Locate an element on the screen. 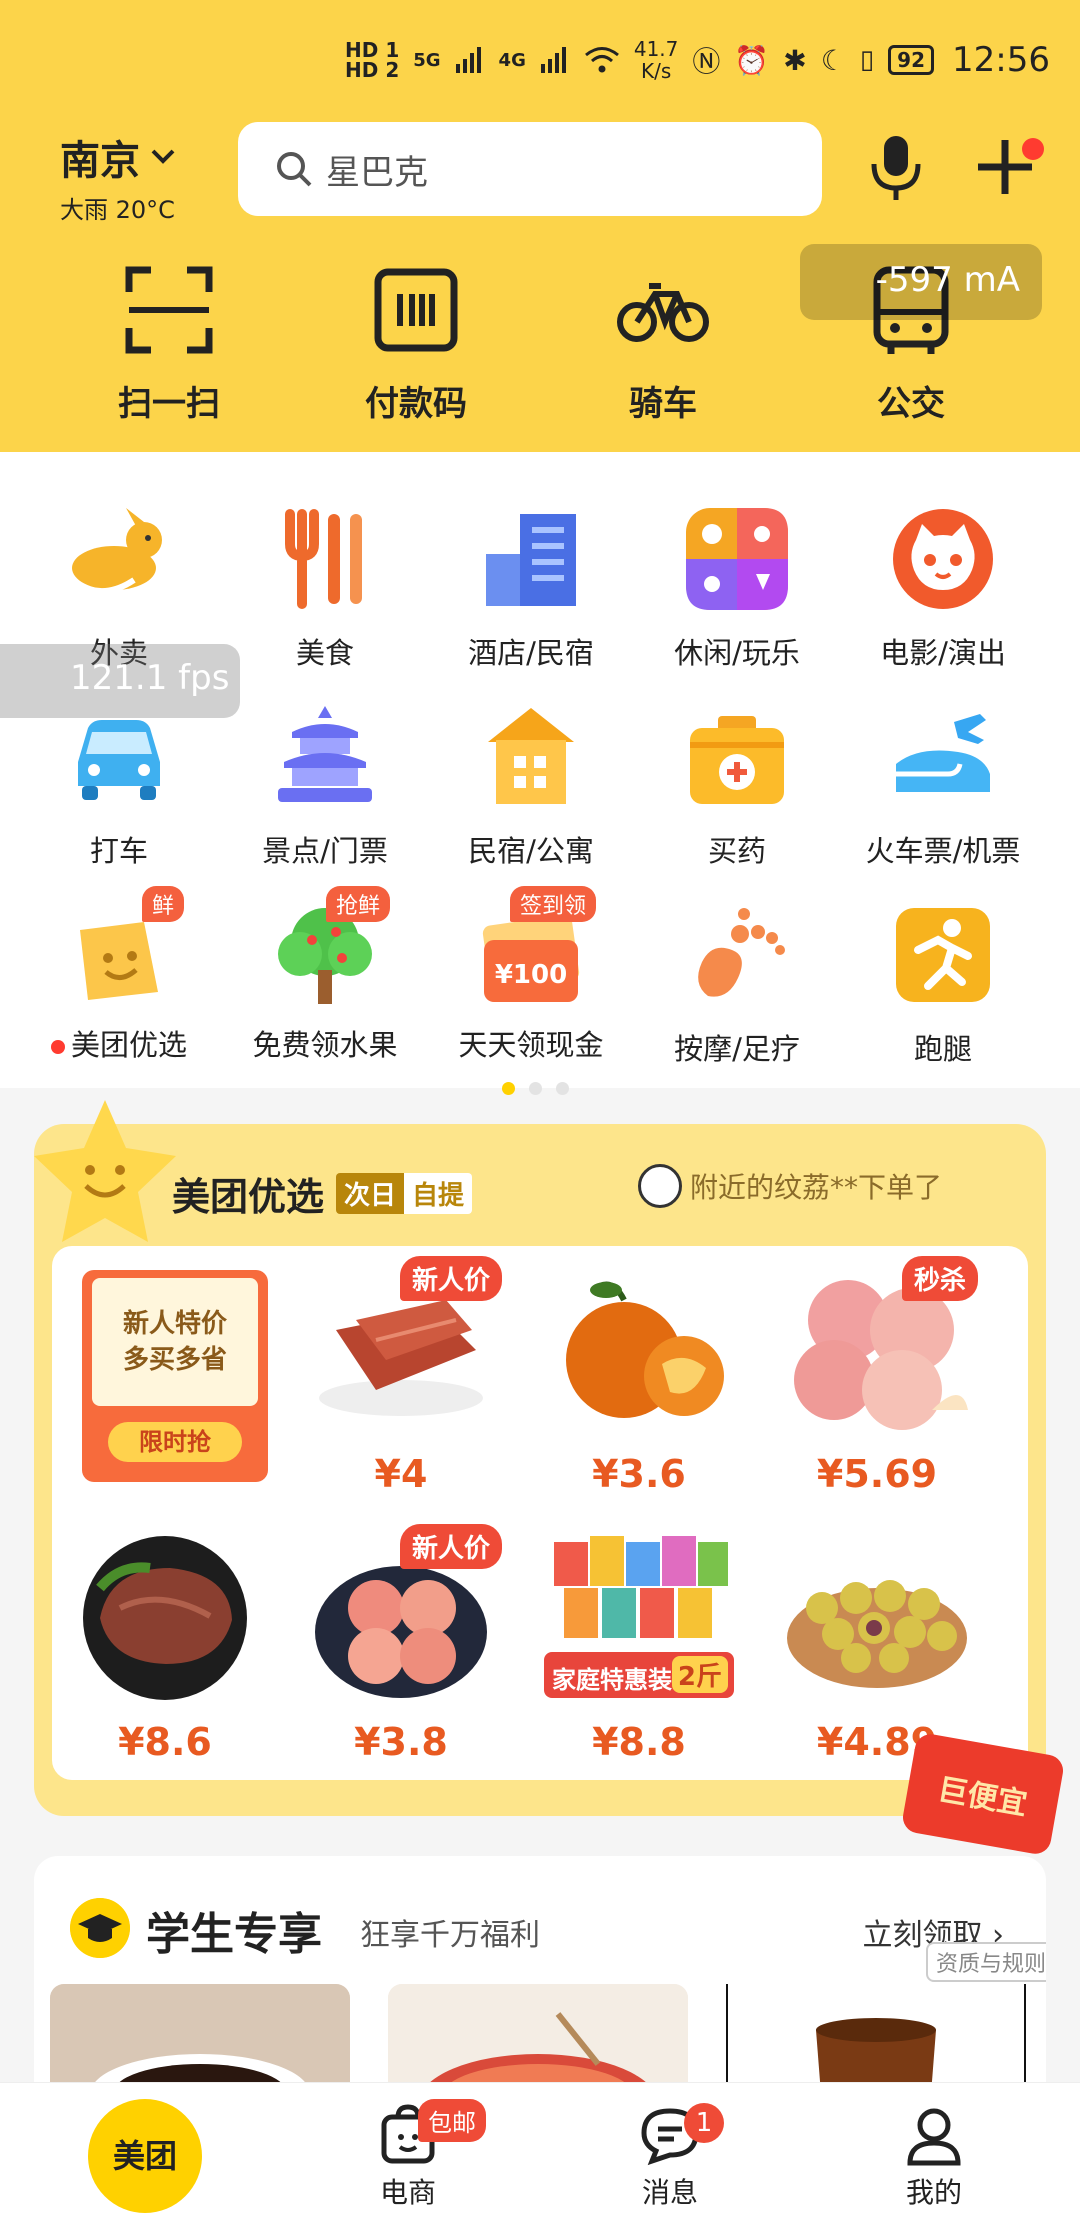  wifi-icon is located at coordinates (601, 60).